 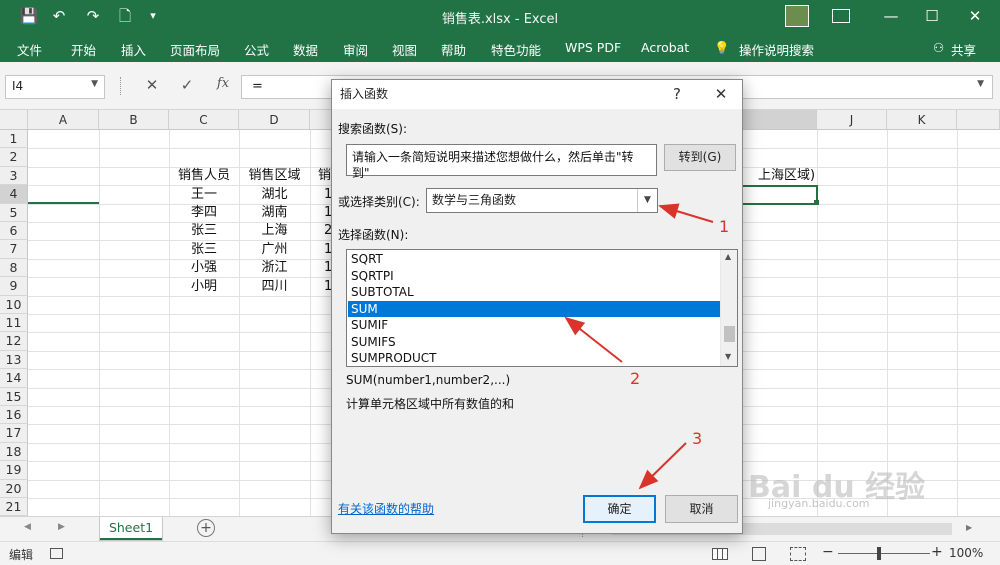 What do you see at coordinates (724, 226) in the screenshot?
I see `annotation-label-1: 1` at bounding box center [724, 226].